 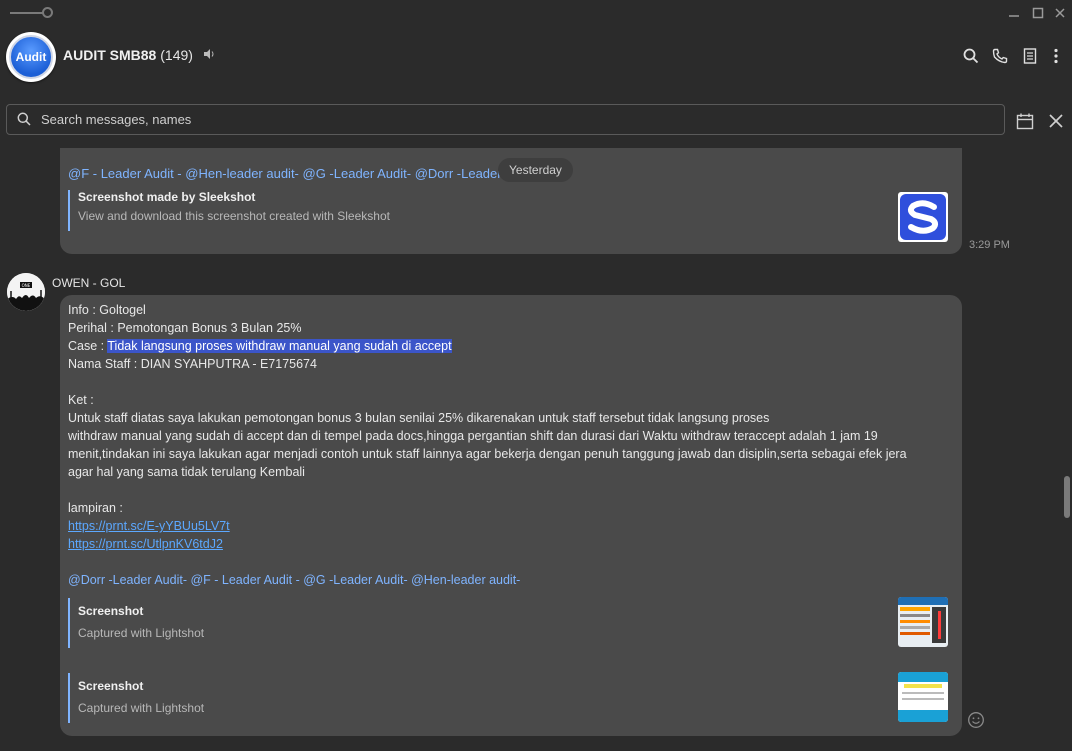 I want to click on calendar-icon, so click(x=1025, y=121).